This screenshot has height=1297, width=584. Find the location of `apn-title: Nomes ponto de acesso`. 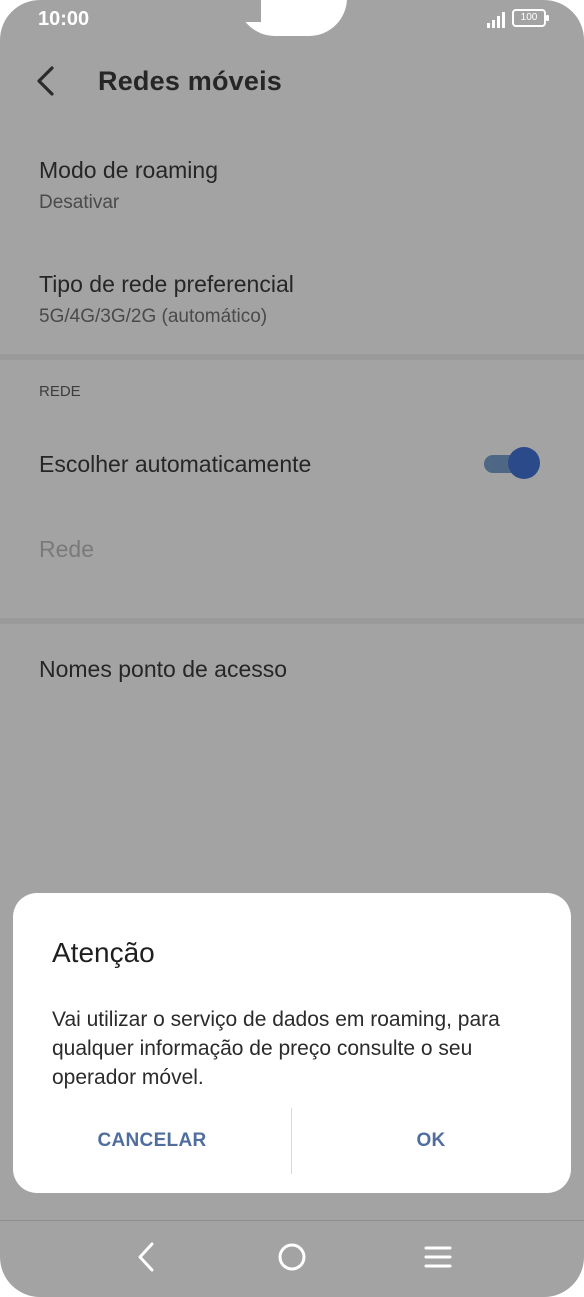

apn-title: Nomes ponto de acesso is located at coordinates (163, 669).